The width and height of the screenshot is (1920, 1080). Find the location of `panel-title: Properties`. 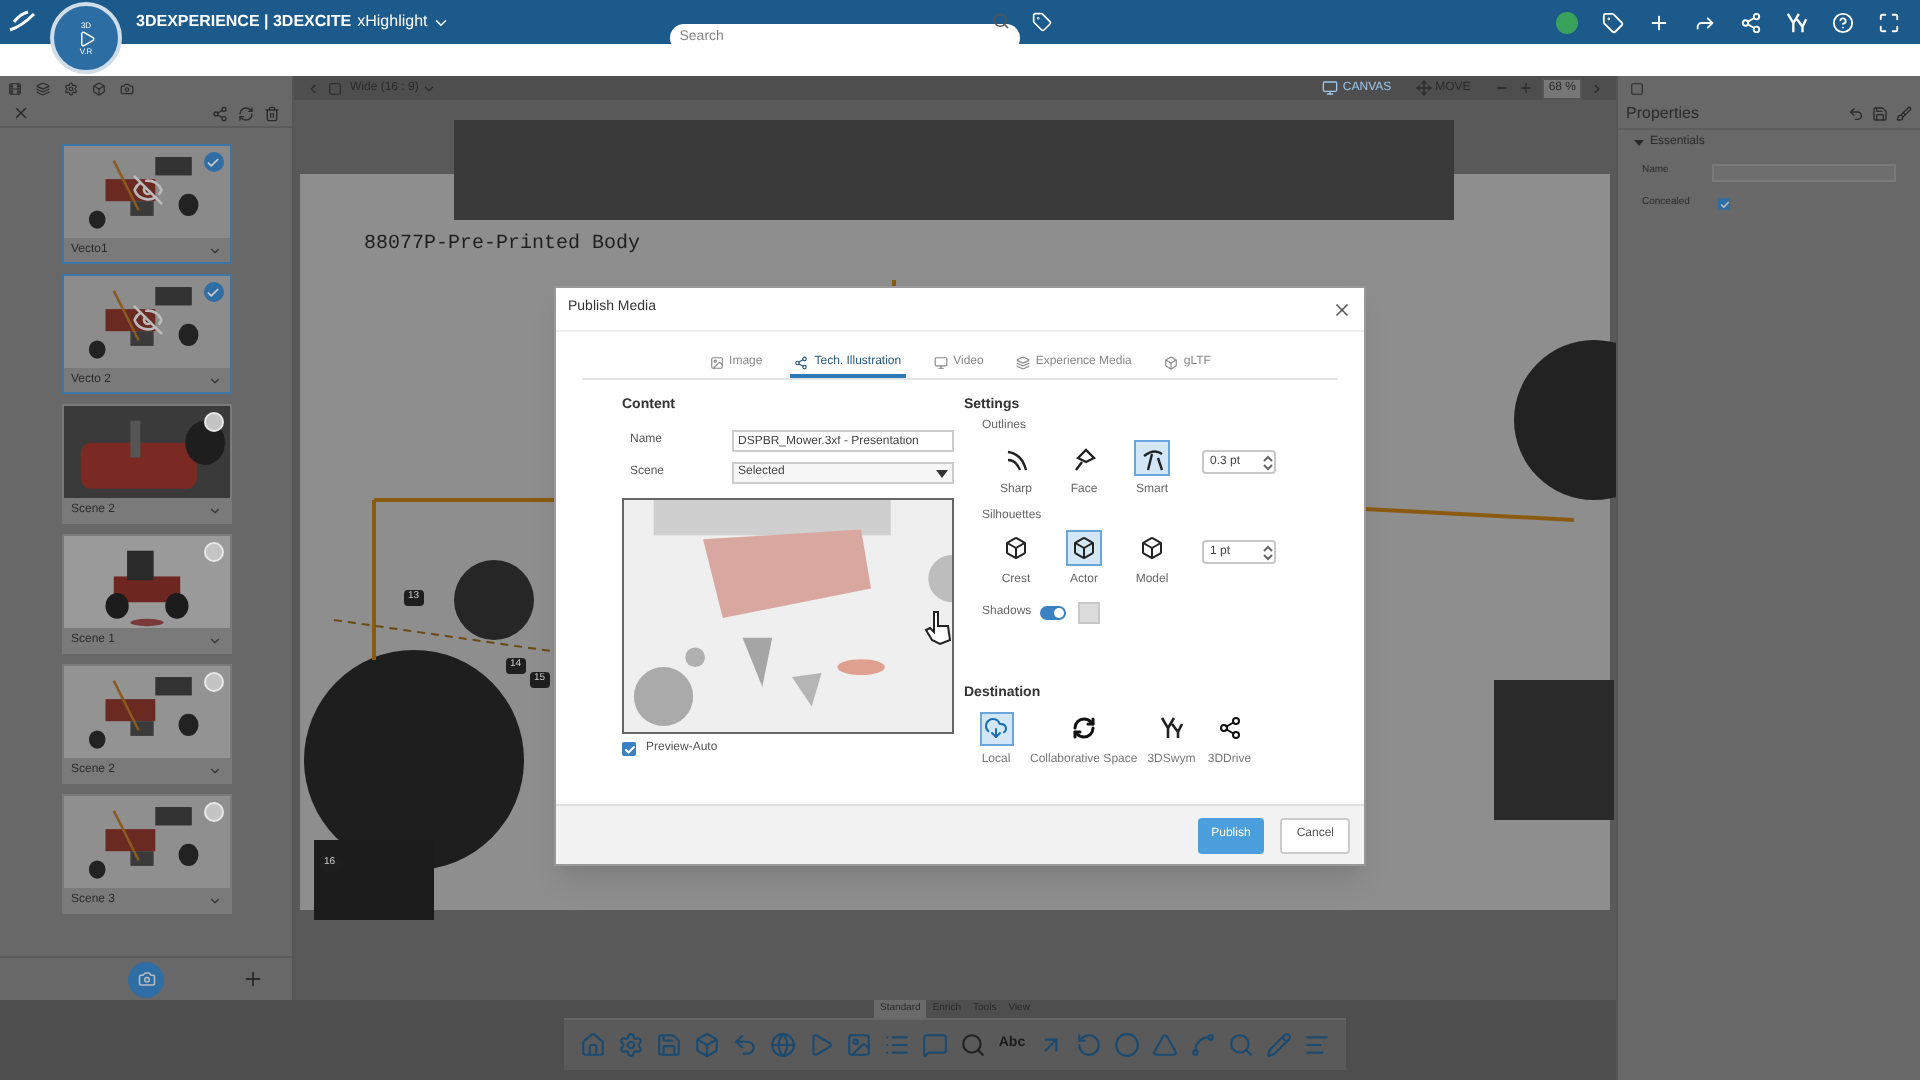

panel-title: Properties is located at coordinates (1663, 114).